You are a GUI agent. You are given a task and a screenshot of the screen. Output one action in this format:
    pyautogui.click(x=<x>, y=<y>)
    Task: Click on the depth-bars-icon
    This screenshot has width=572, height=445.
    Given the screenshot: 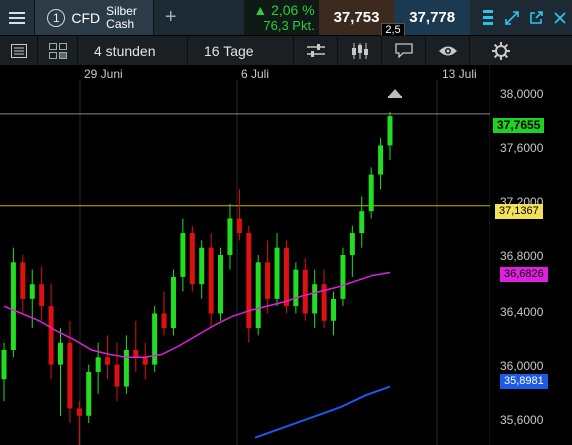 What is the action you would take?
    pyautogui.click(x=488, y=17)
    